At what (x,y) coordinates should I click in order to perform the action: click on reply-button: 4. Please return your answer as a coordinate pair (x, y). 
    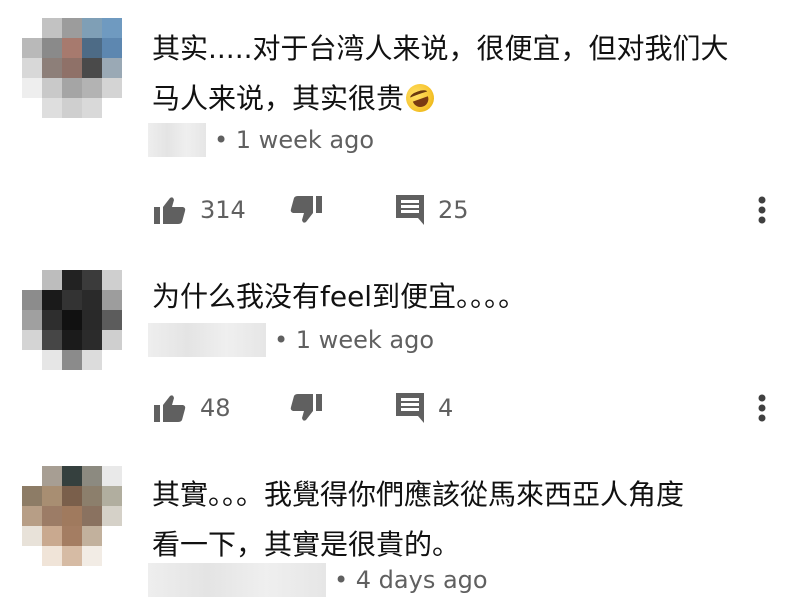
    Looking at the image, I should click on (424, 408).